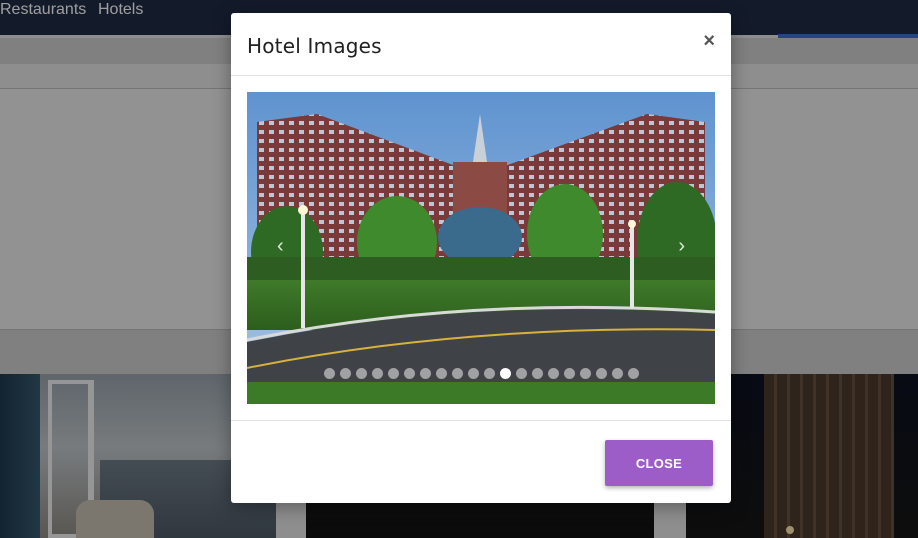 This screenshot has width=918, height=538. Describe the element at coordinates (709, 41) in the screenshot. I see `close-icon: ×` at that location.